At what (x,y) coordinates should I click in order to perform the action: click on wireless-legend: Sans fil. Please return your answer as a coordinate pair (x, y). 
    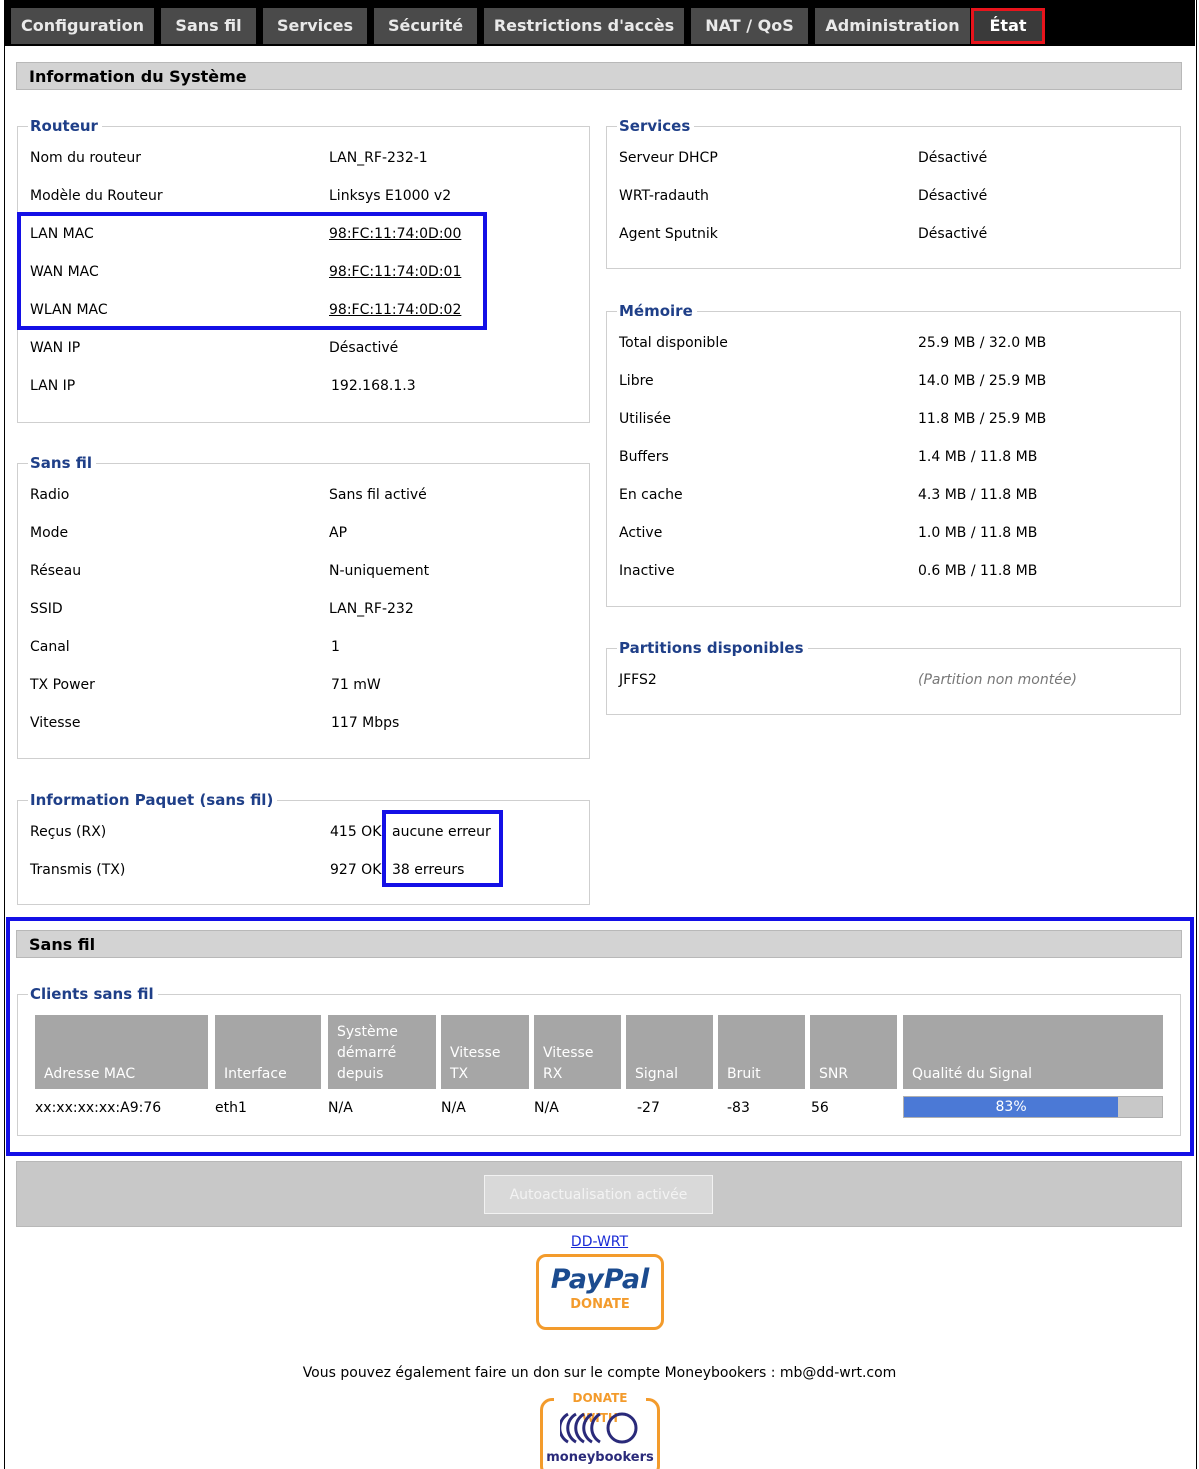
    Looking at the image, I should click on (62, 463).